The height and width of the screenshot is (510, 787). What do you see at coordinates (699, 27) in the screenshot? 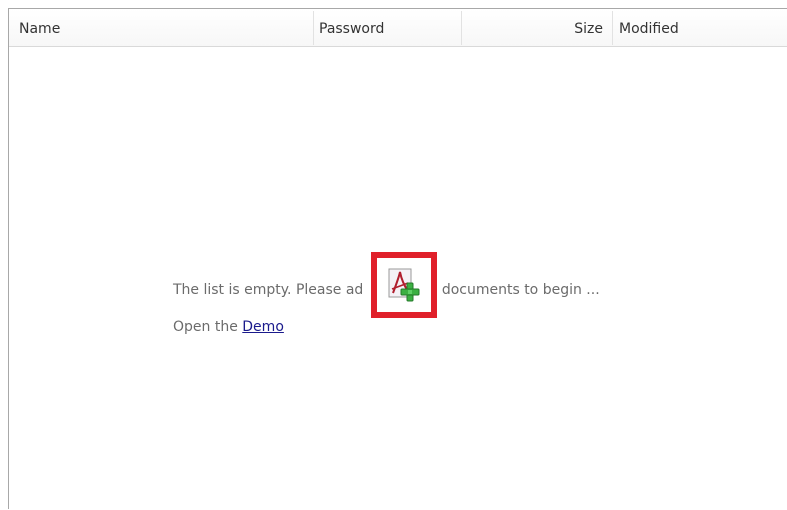
I see `column-header-modified: Modified` at bounding box center [699, 27].